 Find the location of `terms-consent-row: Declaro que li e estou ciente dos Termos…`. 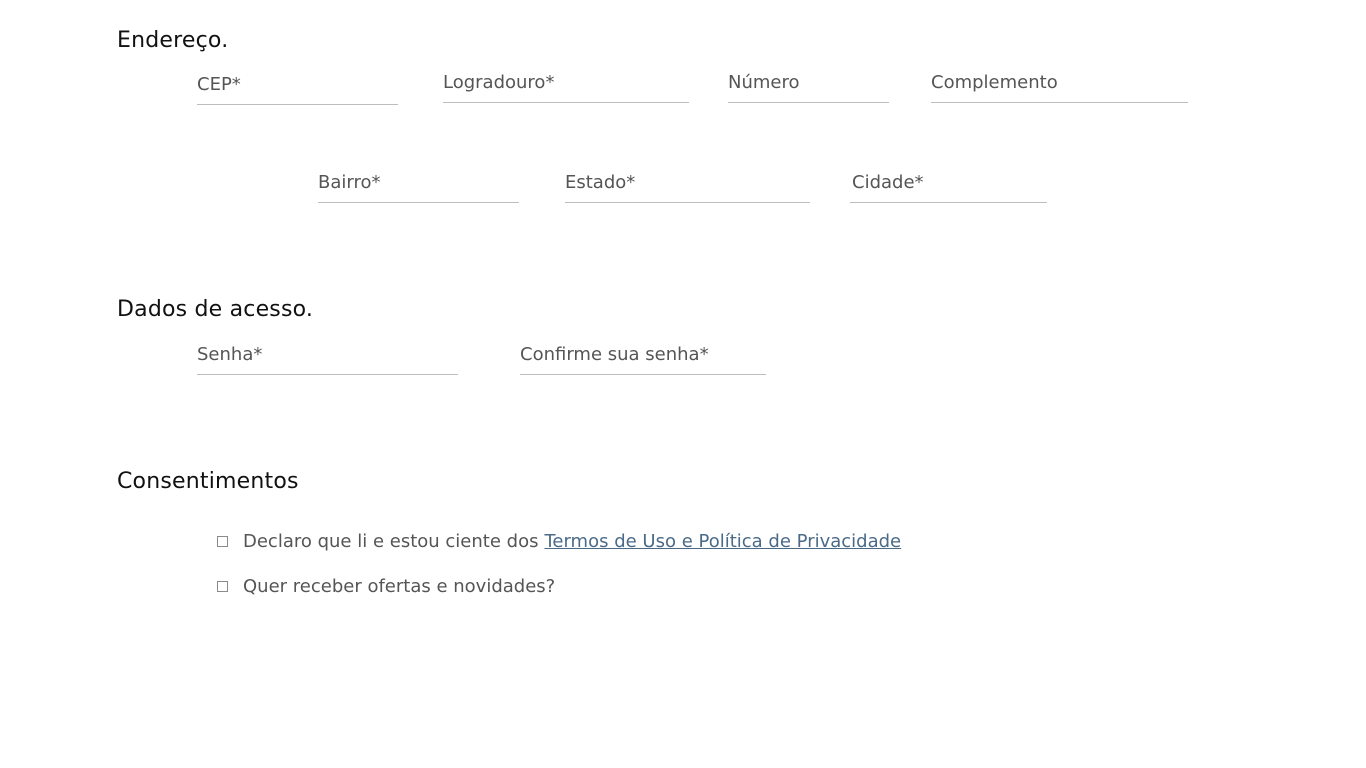

terms-consent-row: Declaro que li e estou ciente dos Termos… is located at coordinates (559, 541).